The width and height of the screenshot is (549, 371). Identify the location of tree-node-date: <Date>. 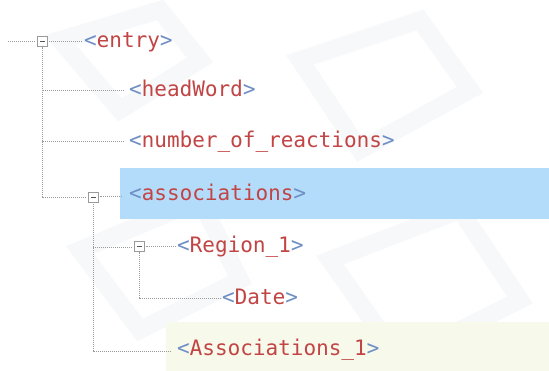
(260, 297).